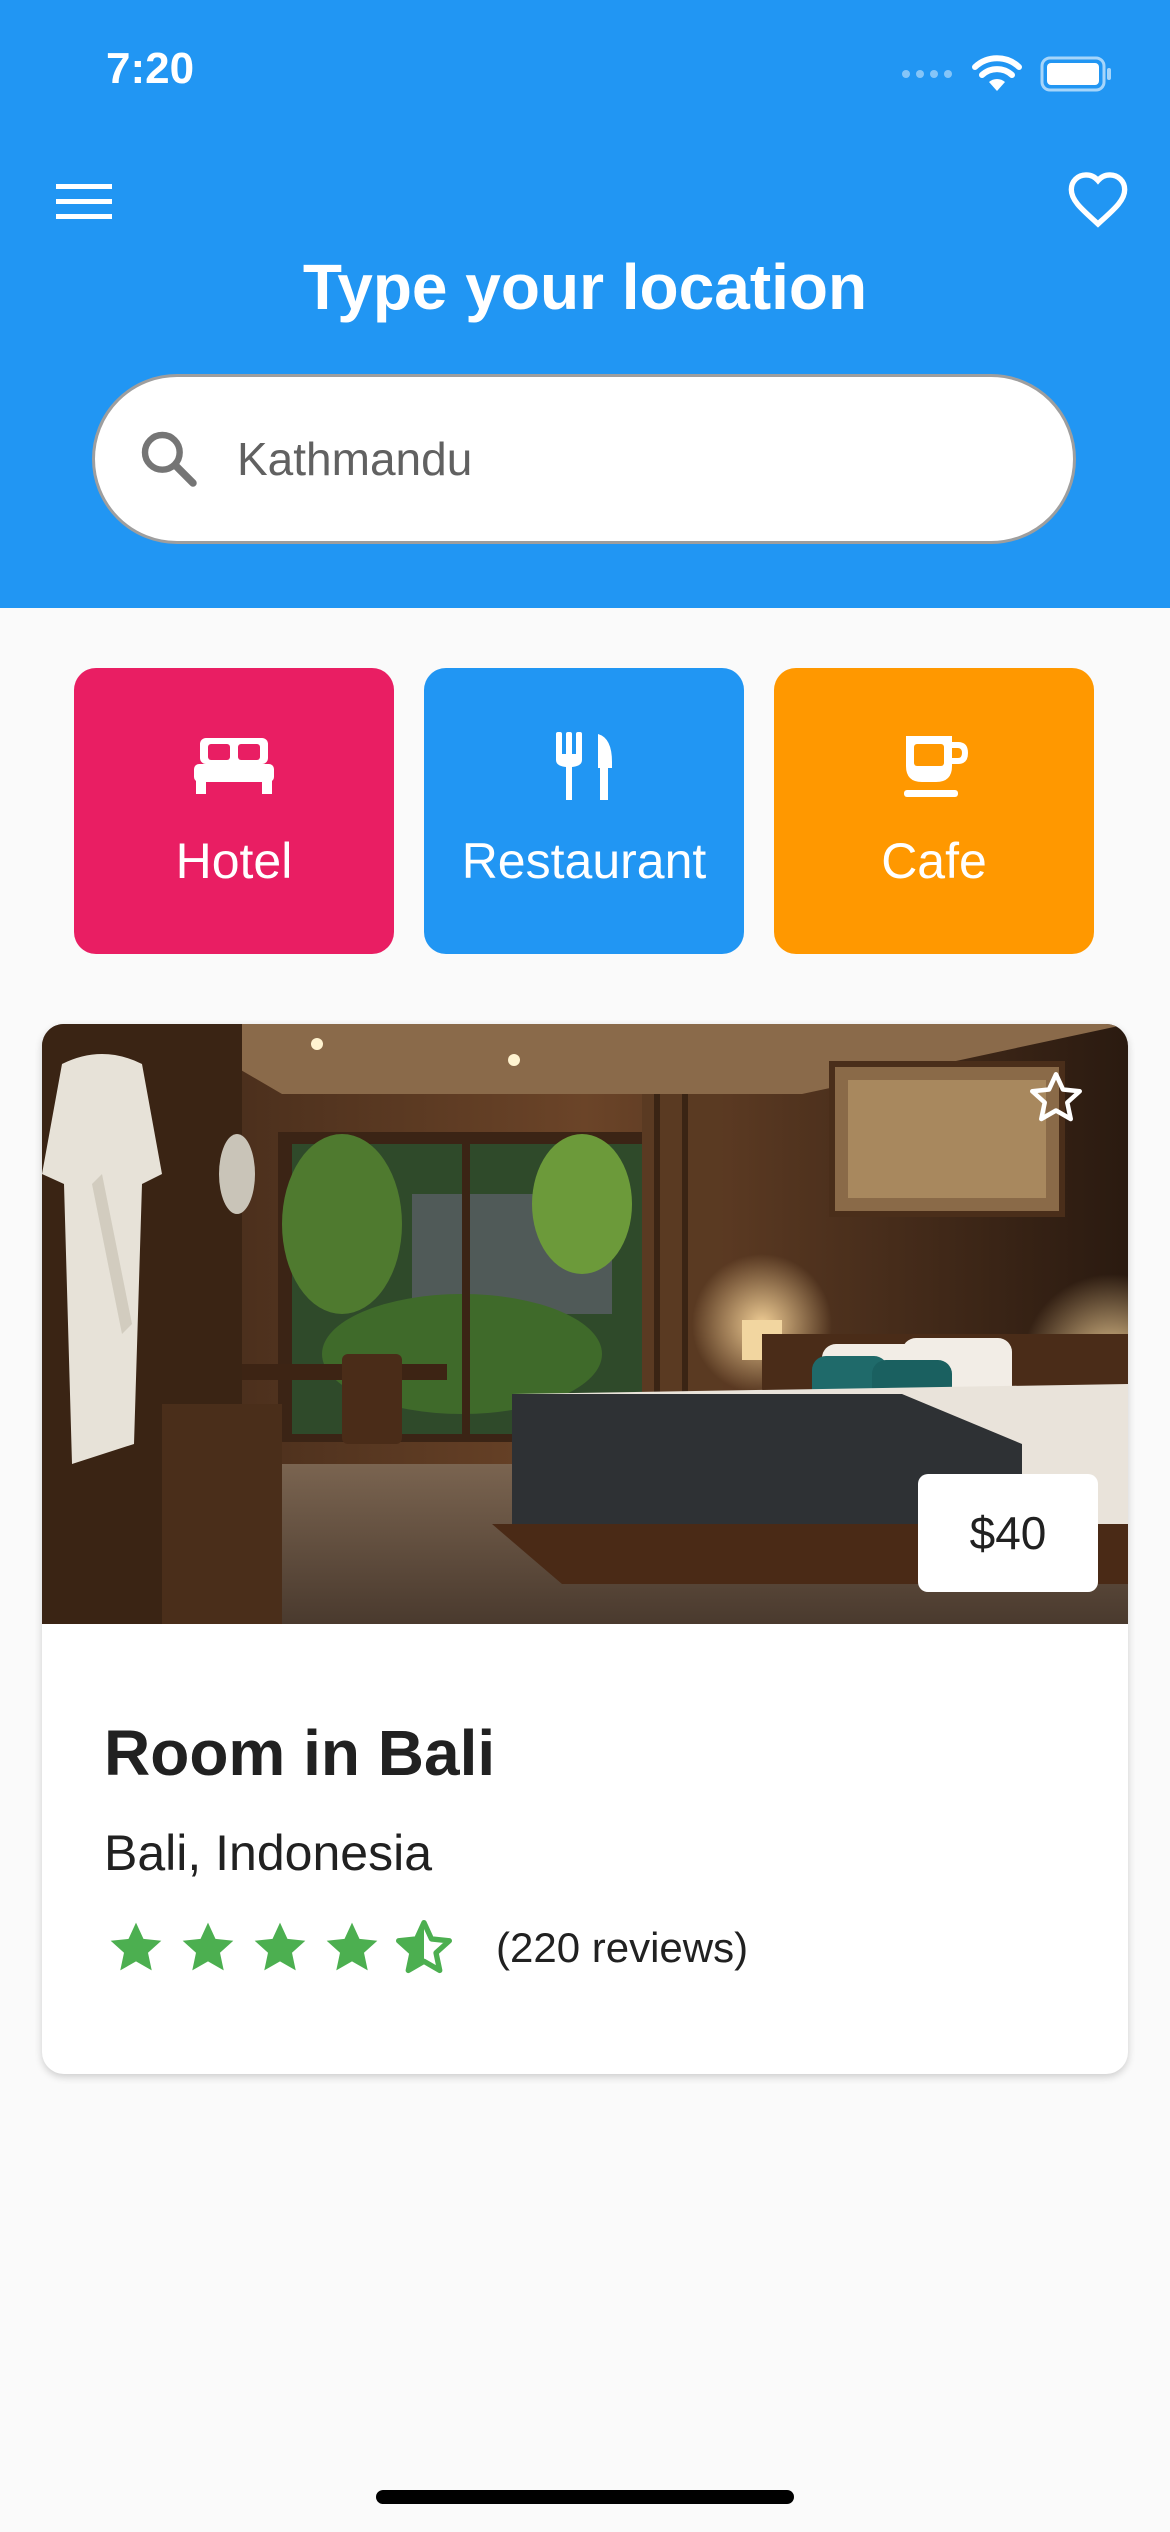  Describe the element at coordinates (585, 287) in the screenshot. I see `page-title: Type your location` at that location.